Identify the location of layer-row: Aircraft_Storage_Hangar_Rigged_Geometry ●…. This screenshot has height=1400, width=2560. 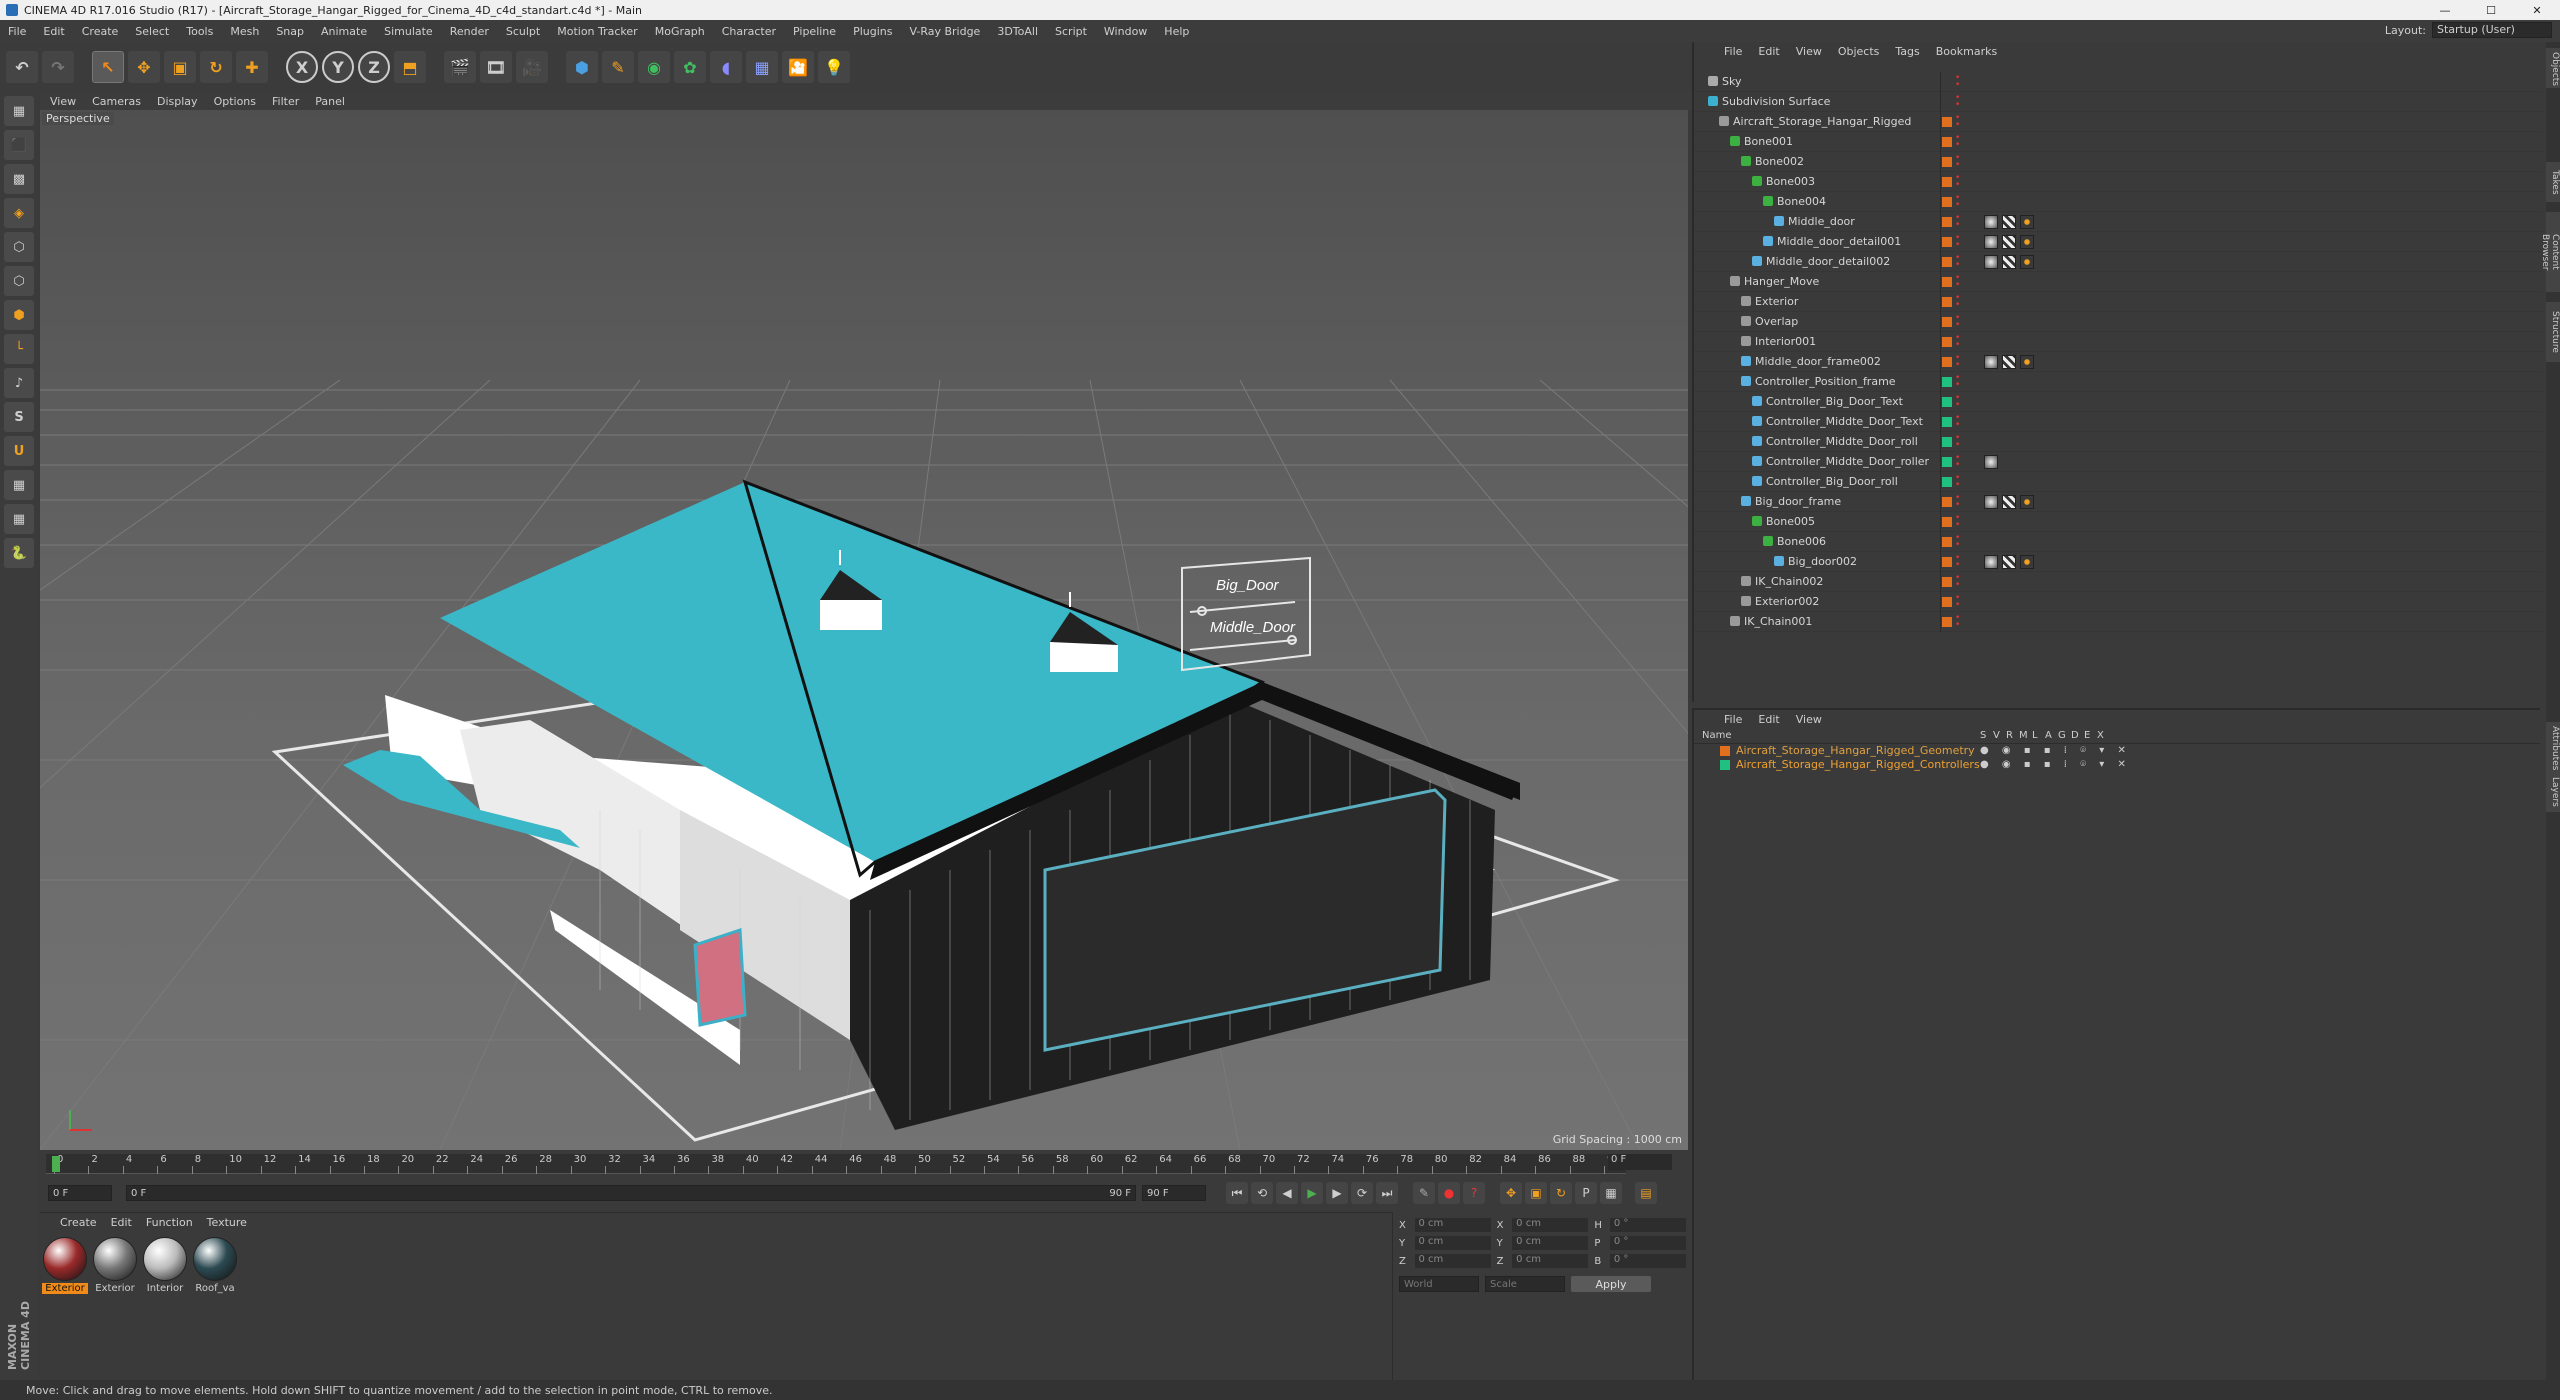
(2117, 751).